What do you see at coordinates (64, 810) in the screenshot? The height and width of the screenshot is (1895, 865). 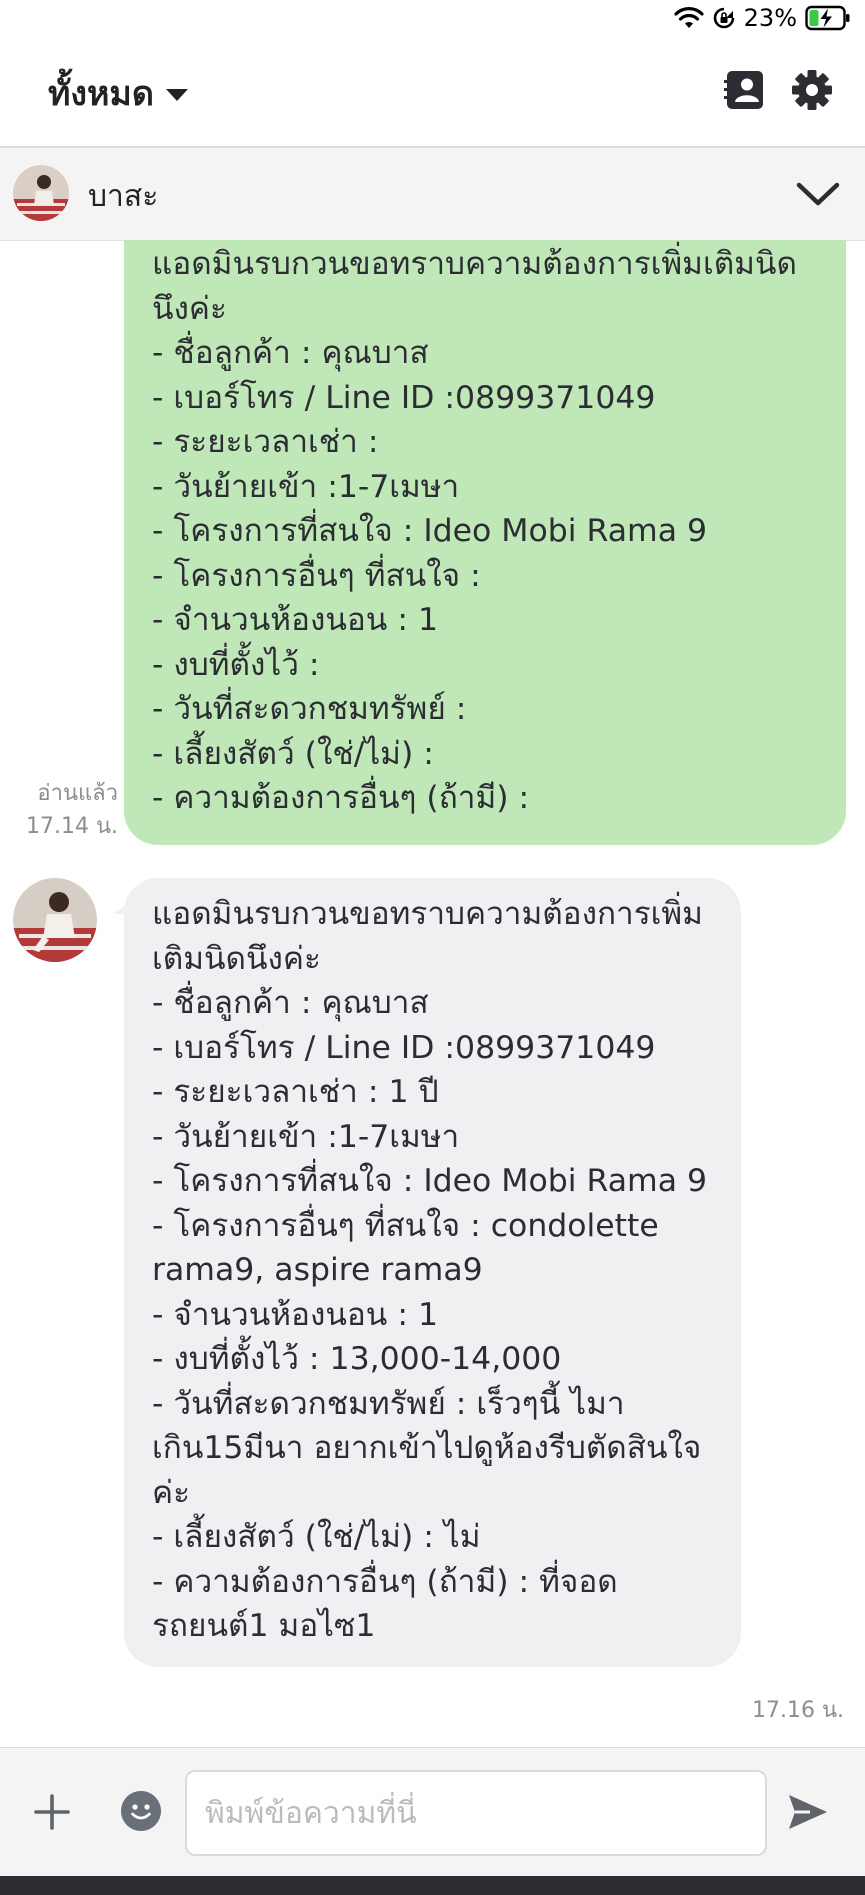 I see `outgoing-message-meta: อ่านแล้ว 17.14 น.` at bounding box center [64, 810].